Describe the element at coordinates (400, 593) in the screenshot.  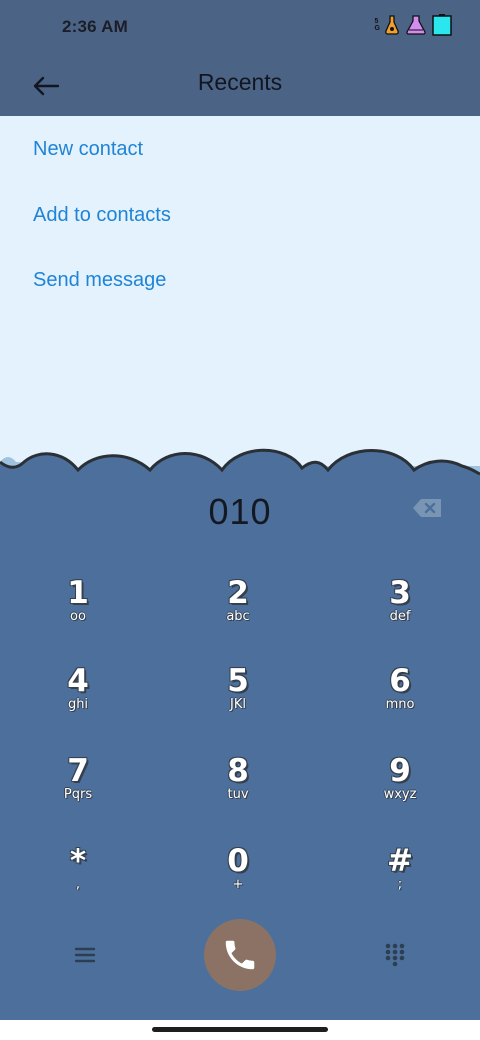
I see `key-digit: 3` at that location.